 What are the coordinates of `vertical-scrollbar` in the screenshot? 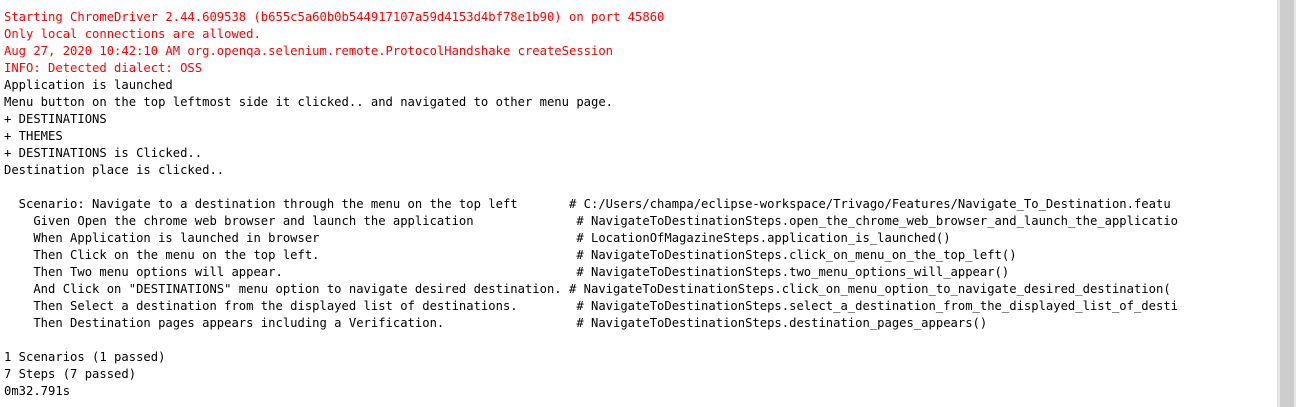 It's located at (1295, 203).